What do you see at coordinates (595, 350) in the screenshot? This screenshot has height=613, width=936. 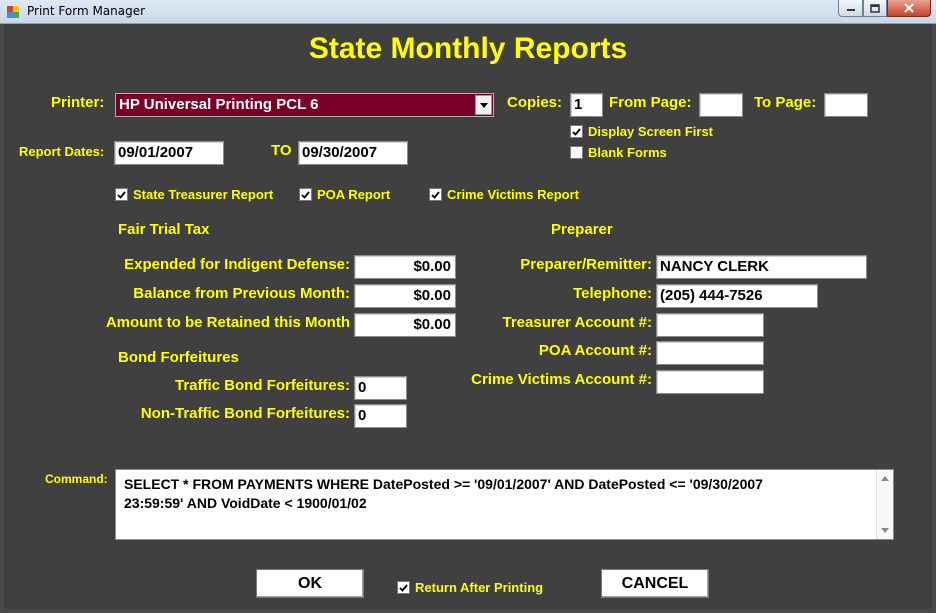 I see `poa-account-label: POA Account #:` at bounding box center [595, 350].